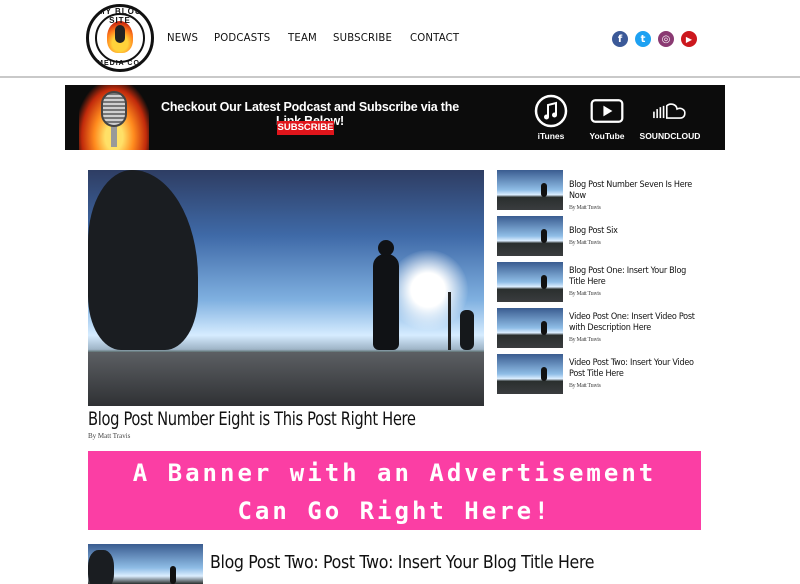  Describe the element at coordinates (607, 111) in the screenshot. I see `youtube-play-icon` at that location.